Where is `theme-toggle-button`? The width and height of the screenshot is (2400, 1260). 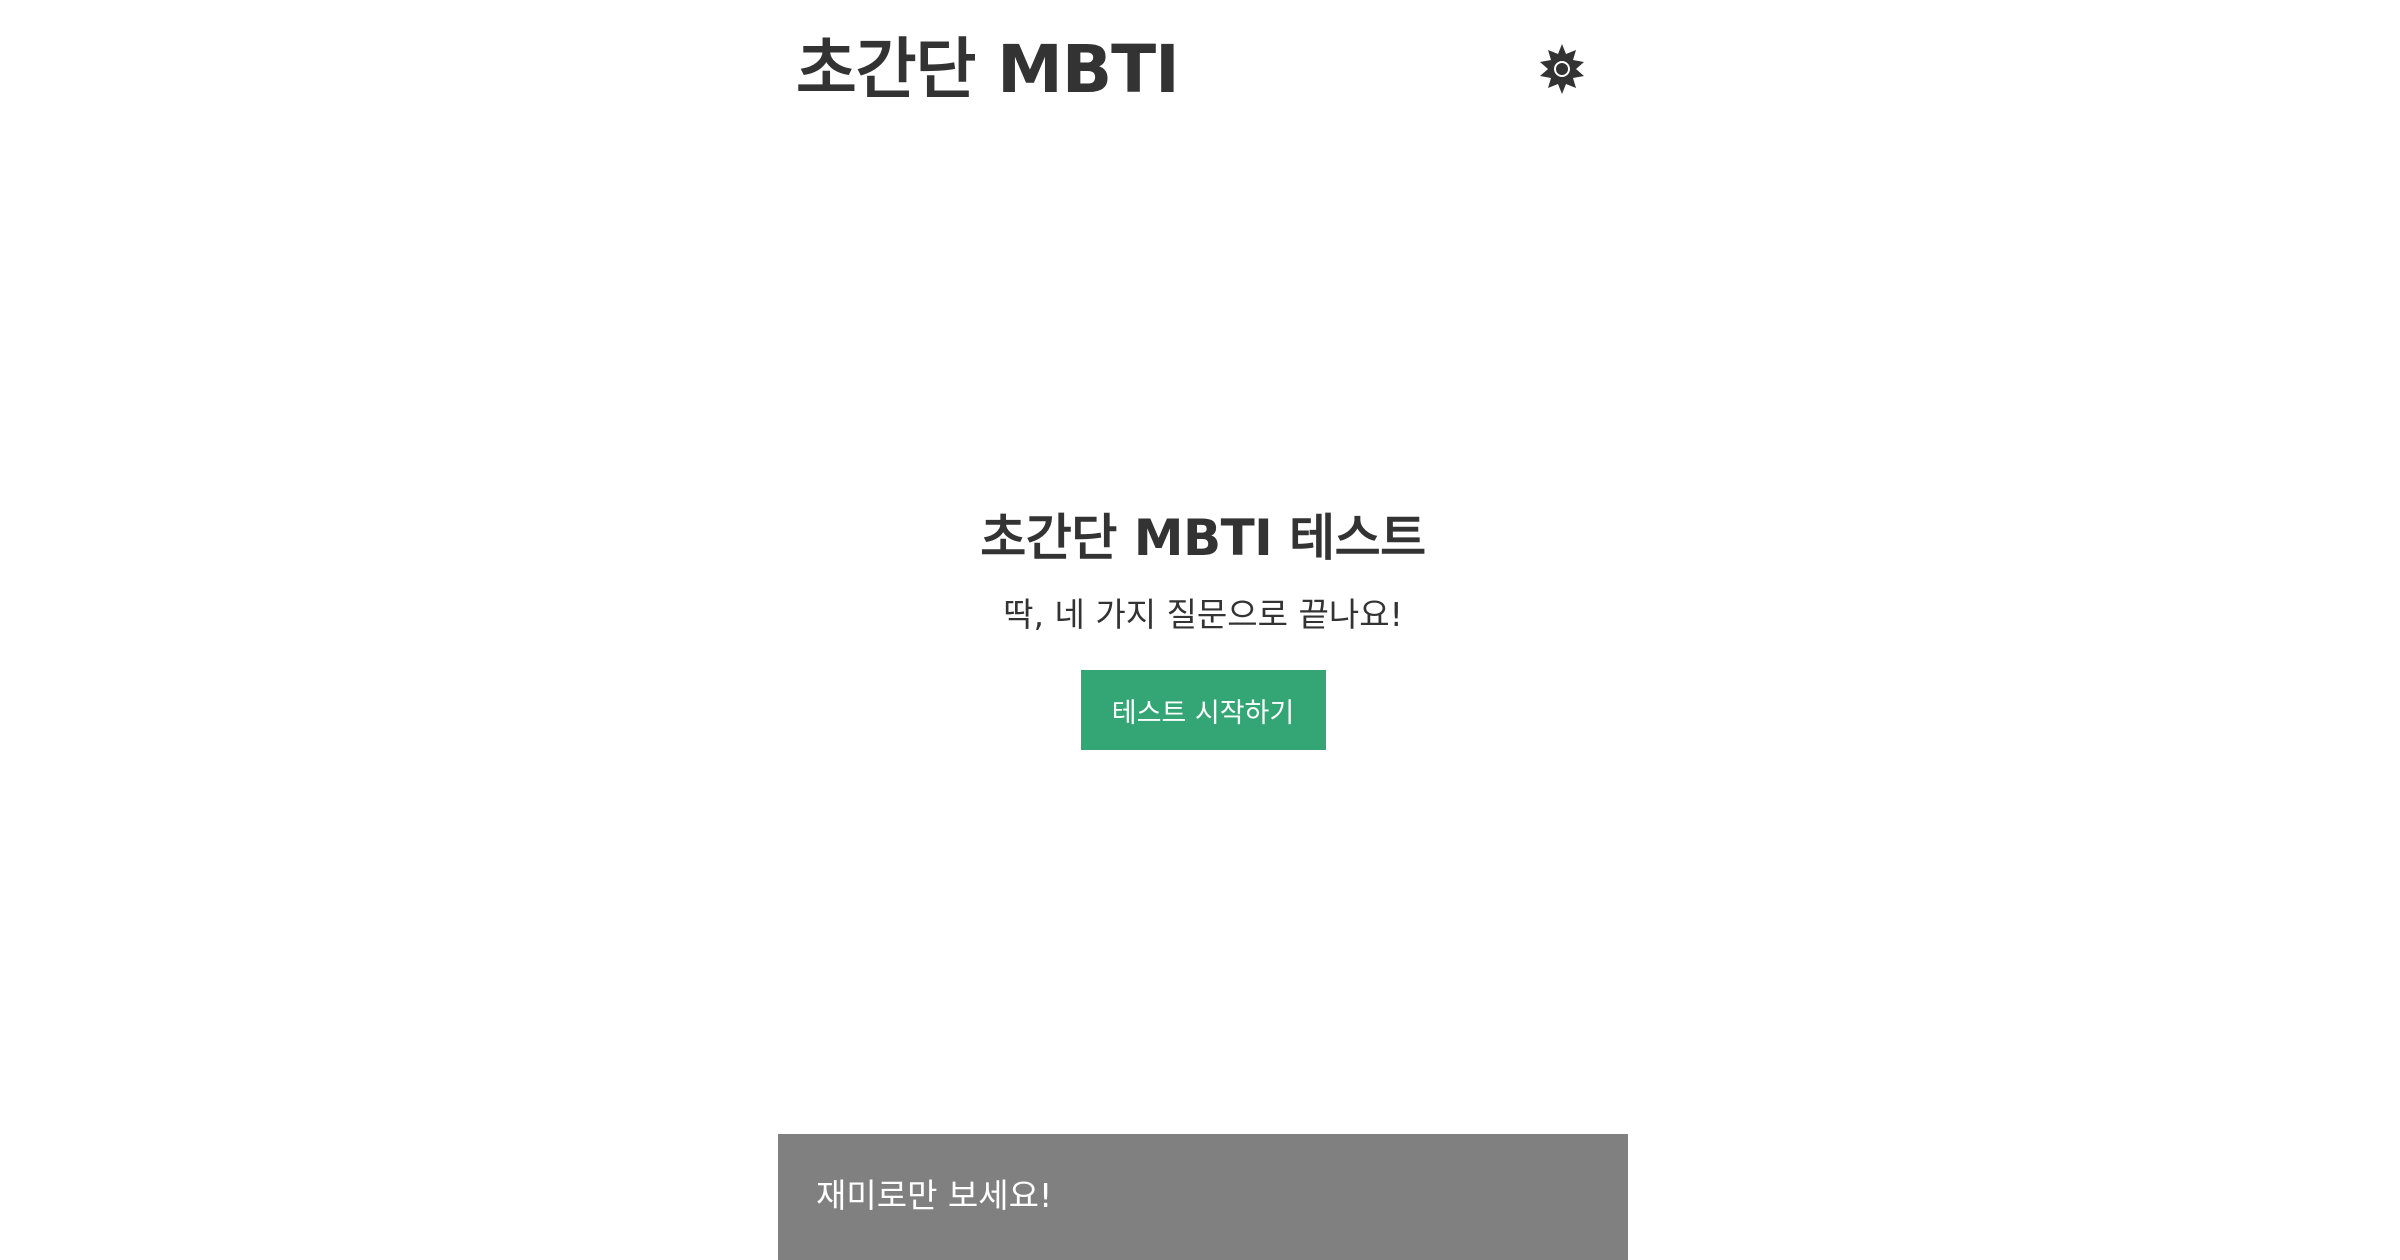
theme-toggle-button is located at coordinates (1562, 68).